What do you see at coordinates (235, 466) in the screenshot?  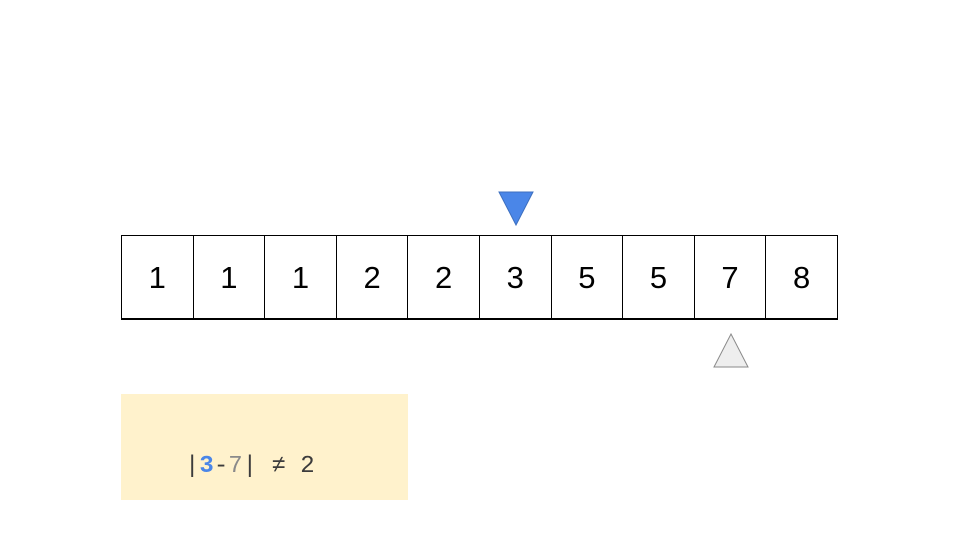 I see `right-value: 7` at bounding box center [235, 466].